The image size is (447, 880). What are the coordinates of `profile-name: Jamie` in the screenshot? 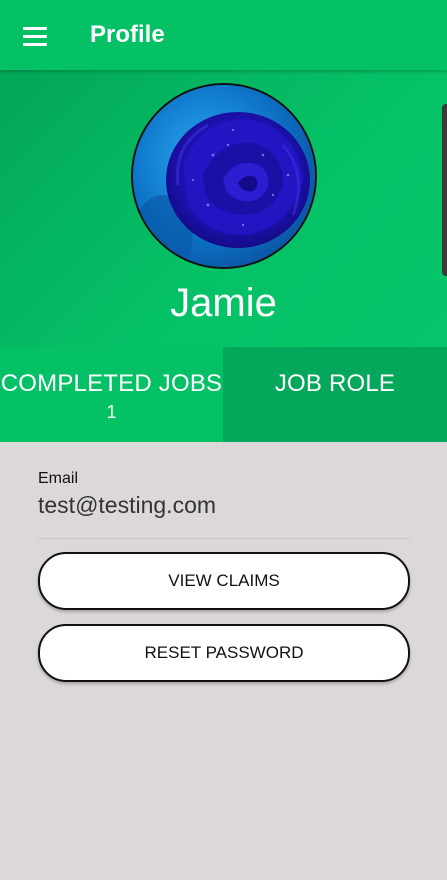 It's located at (223, 303).